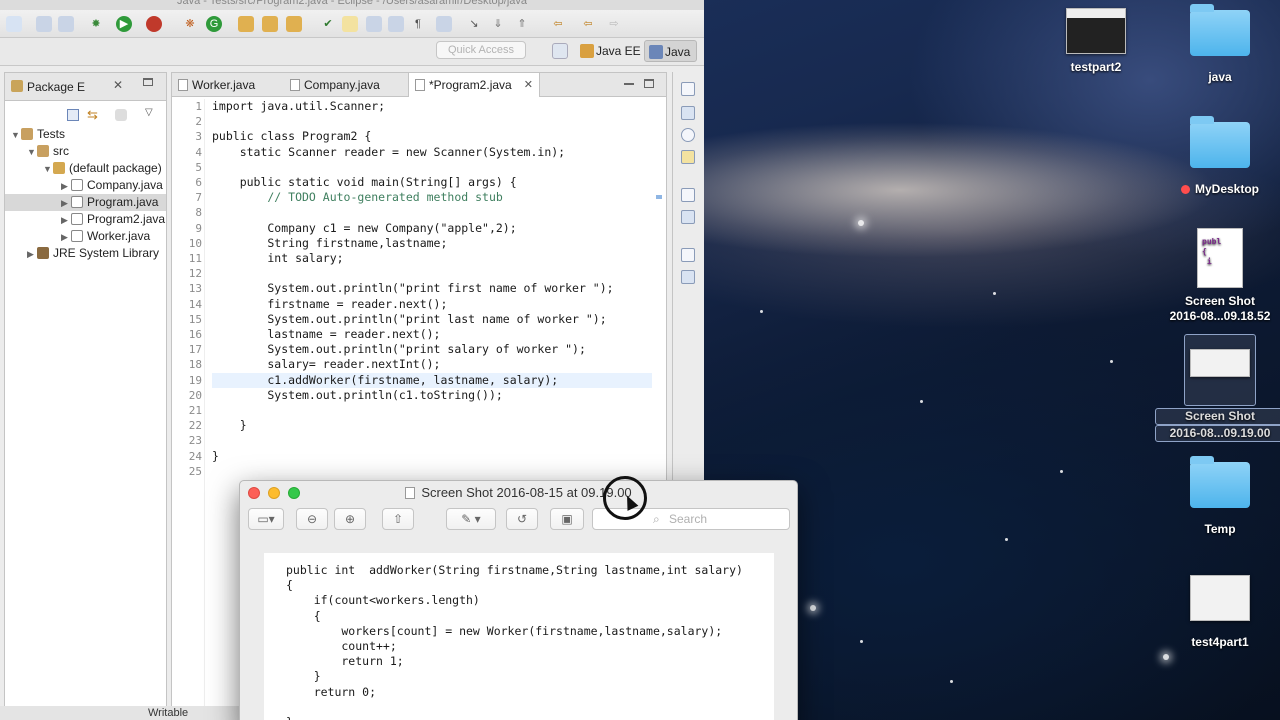 Image resolution: width=1280 pixels, height=720 pixels. What do you see at coordinates (1217, 276) in the screenshot?
I see `desktop-icon-screenshot-091852: publ{ i Screen Shot 2016-08...09.18.52` at bounding box center [1217, 276].